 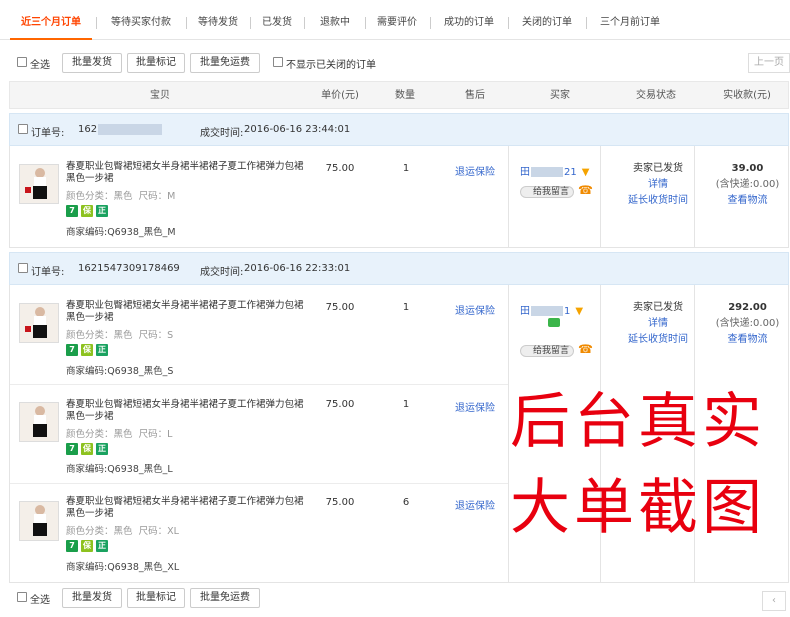 I want to click on deal-time-value: 2016-06-16 22:33:01, so click(x=297, y=268).